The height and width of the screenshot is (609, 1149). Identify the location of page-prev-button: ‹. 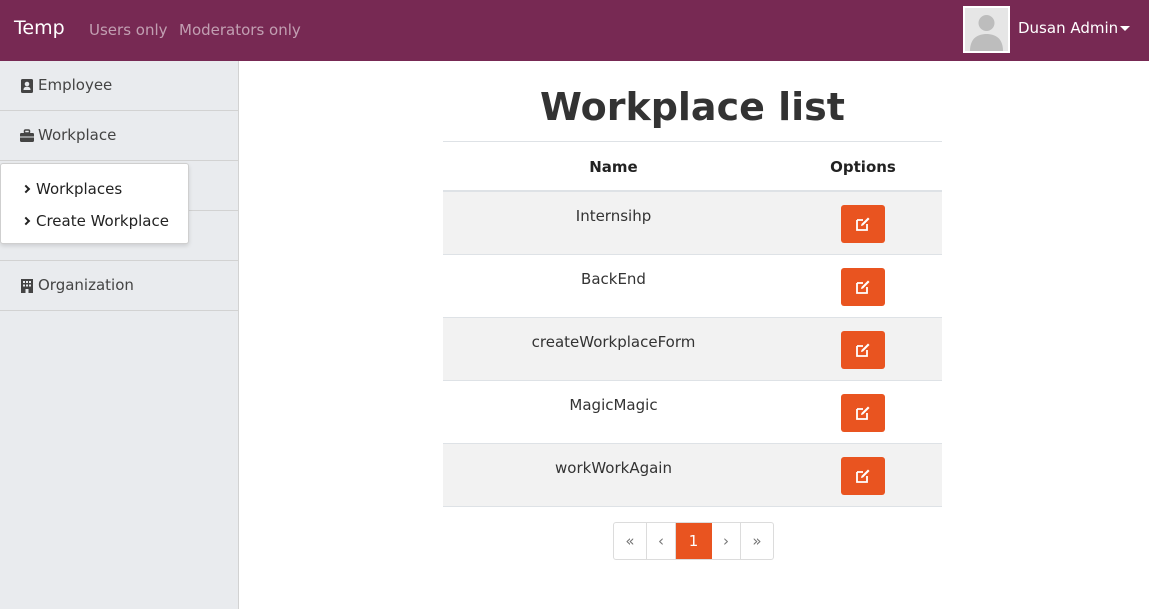
(661, 541).